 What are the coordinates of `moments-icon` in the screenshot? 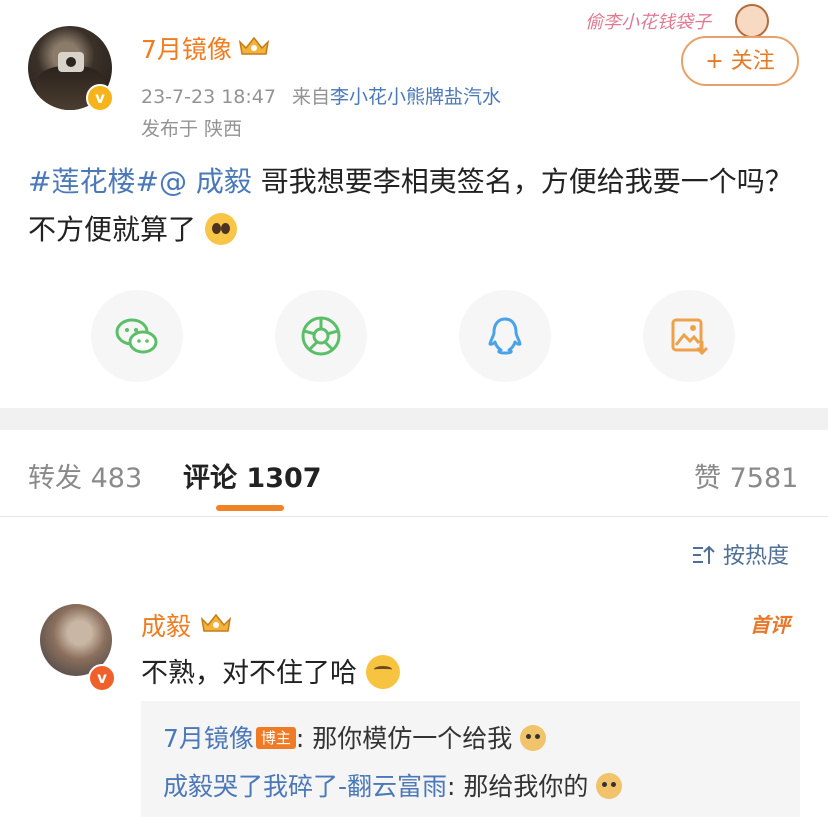 It's located at (321, 336).